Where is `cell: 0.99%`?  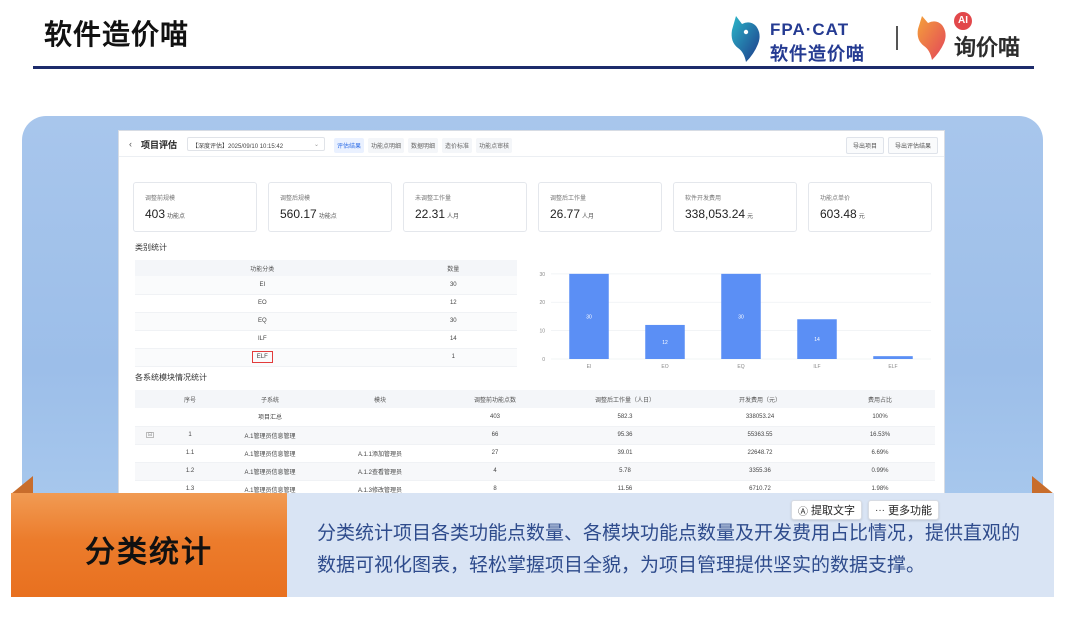 cell: 0.99% is located at coordinates (880, 471).